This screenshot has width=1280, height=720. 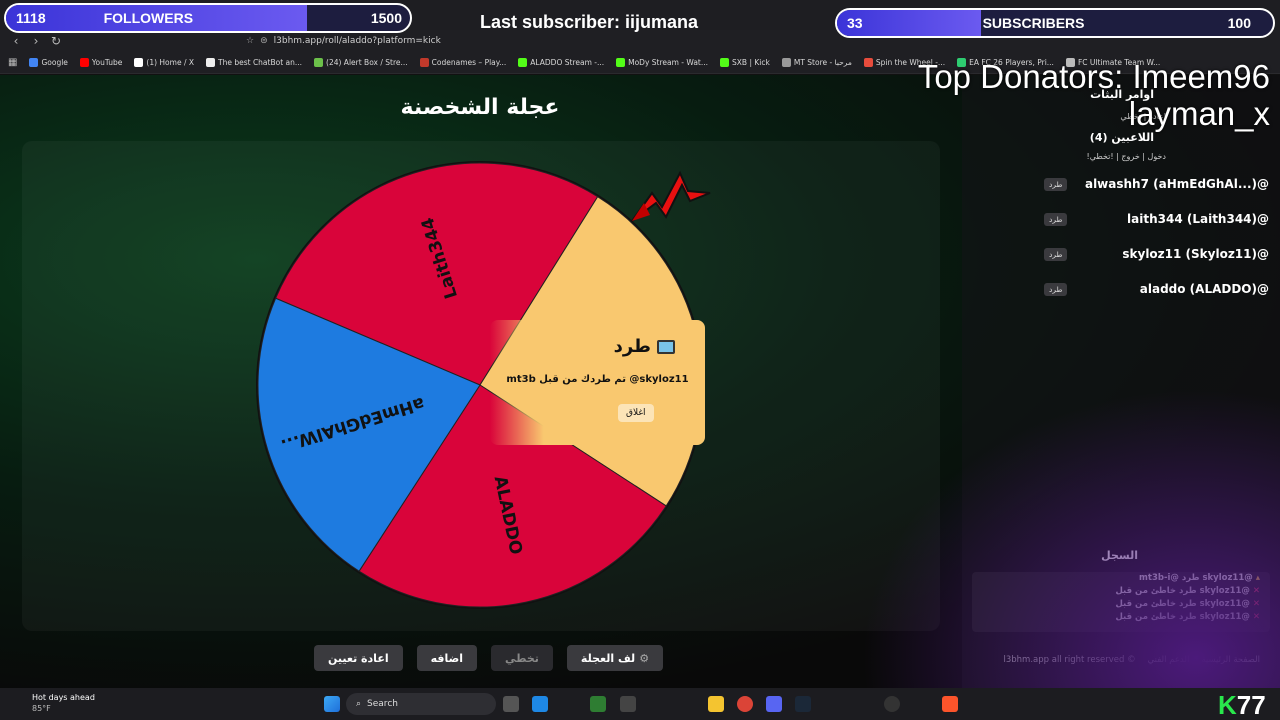 I want to click on bookmark-item: Google, so click(x=48, y=62).